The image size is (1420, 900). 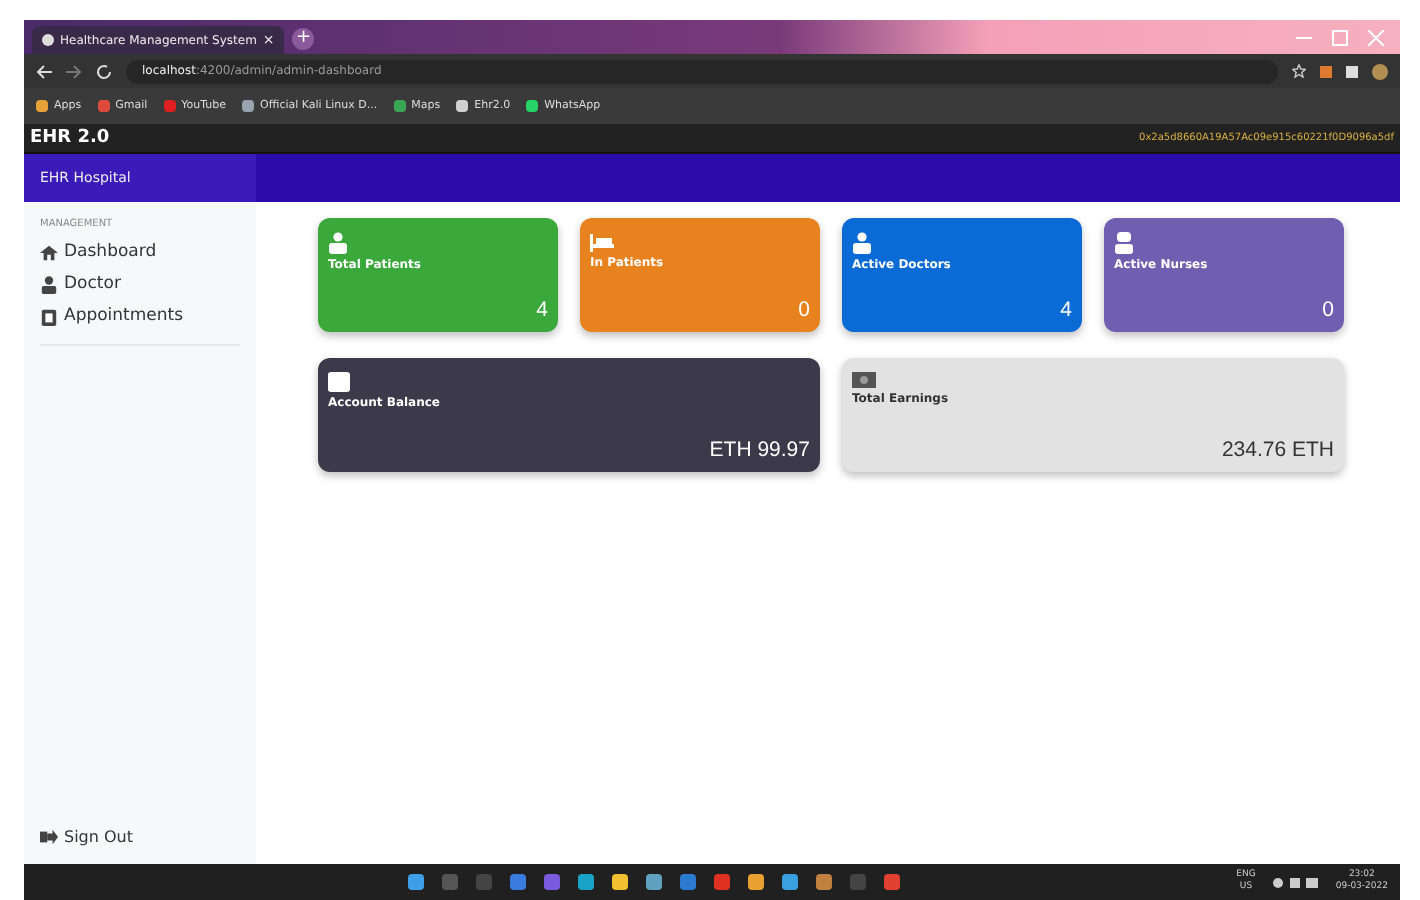 I want to click on nav-link: Dashboard, so click(x=148, y=252).